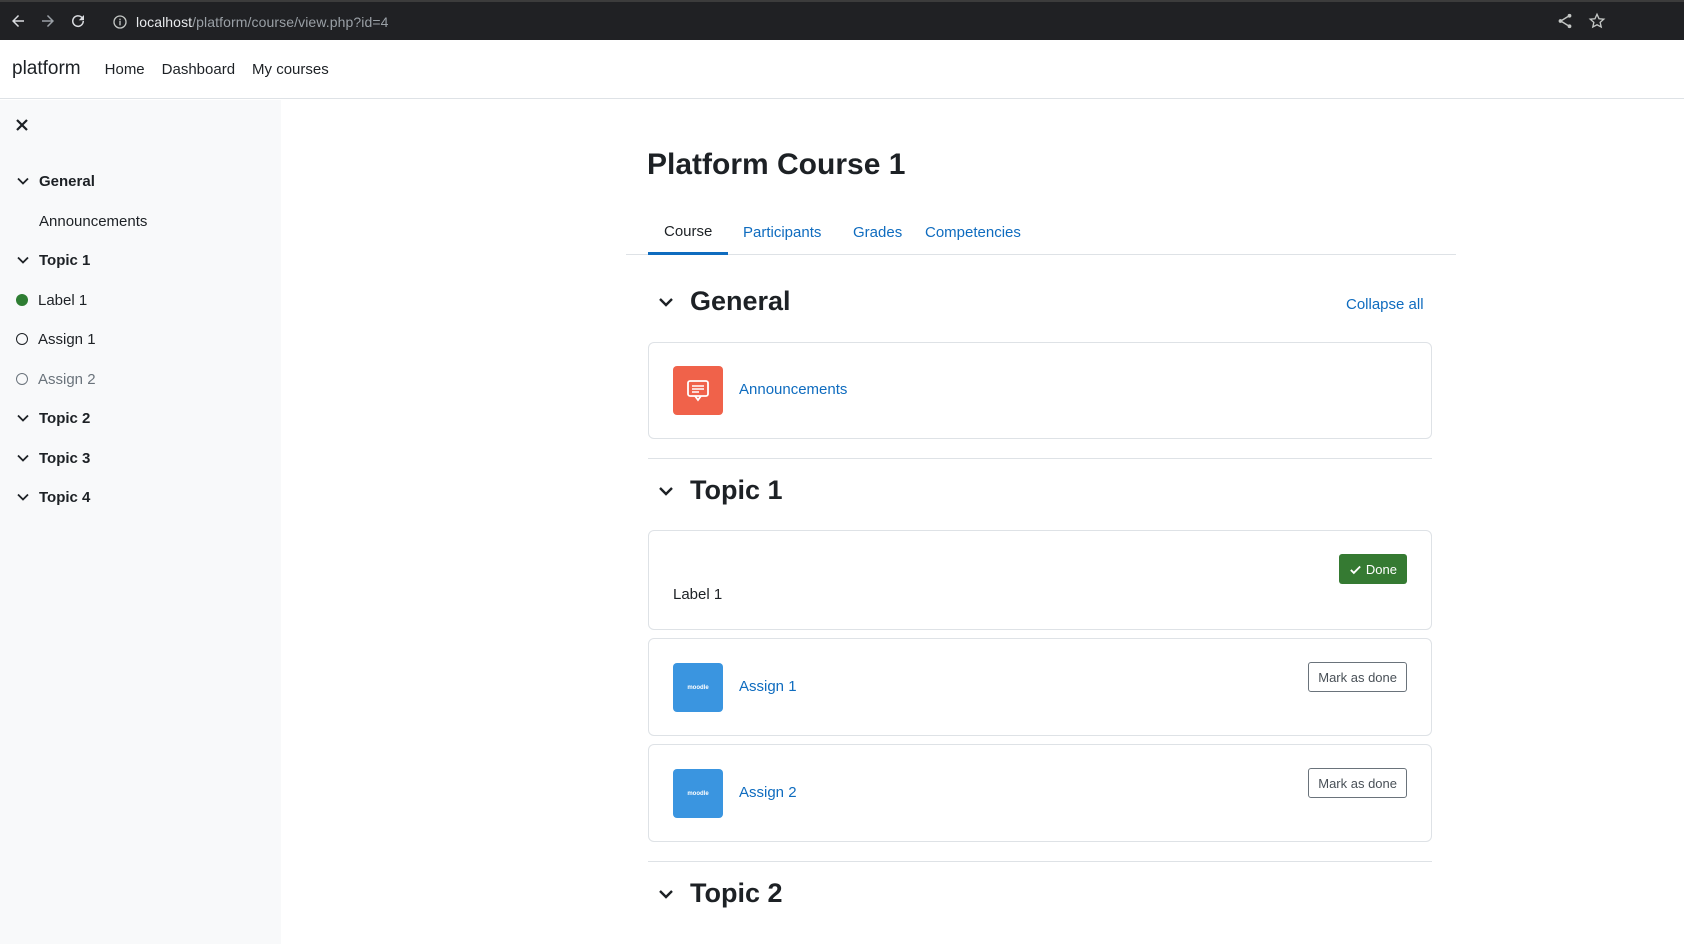 Image resolution: width=1684 pixels, height=944 pixels. I want to click on course-index-section-topic-3: Topic 3, so click(53, 458).